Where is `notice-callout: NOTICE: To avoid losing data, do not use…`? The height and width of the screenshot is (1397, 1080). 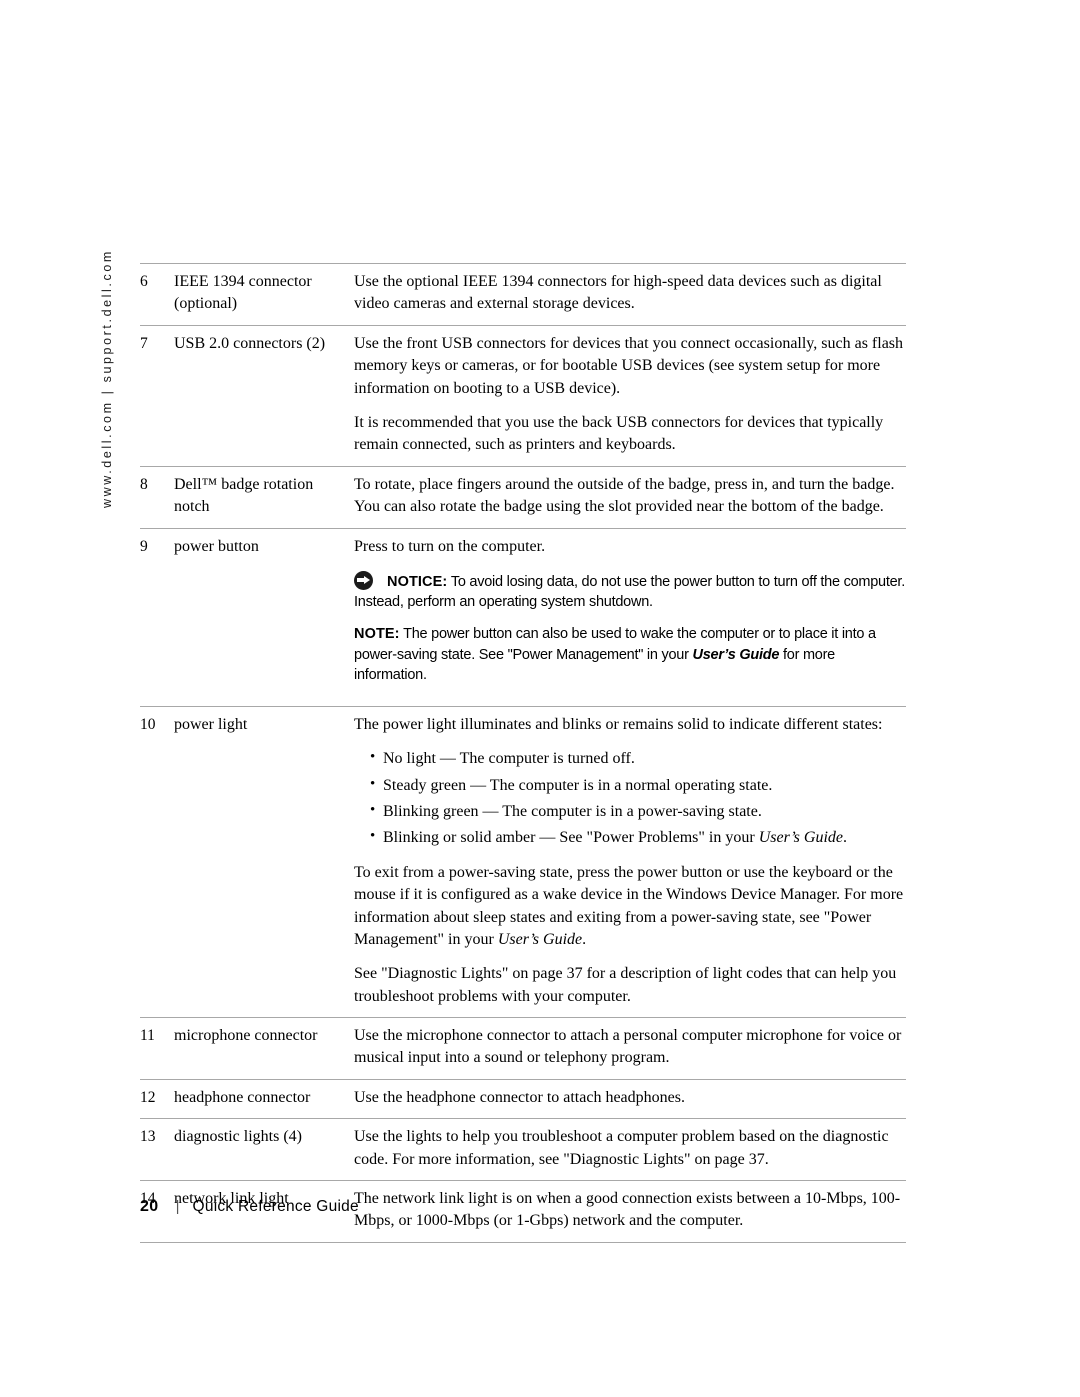
notice-callout: NOTICE: To avoid losing data, do not use… is located at coordinates (630, 591).